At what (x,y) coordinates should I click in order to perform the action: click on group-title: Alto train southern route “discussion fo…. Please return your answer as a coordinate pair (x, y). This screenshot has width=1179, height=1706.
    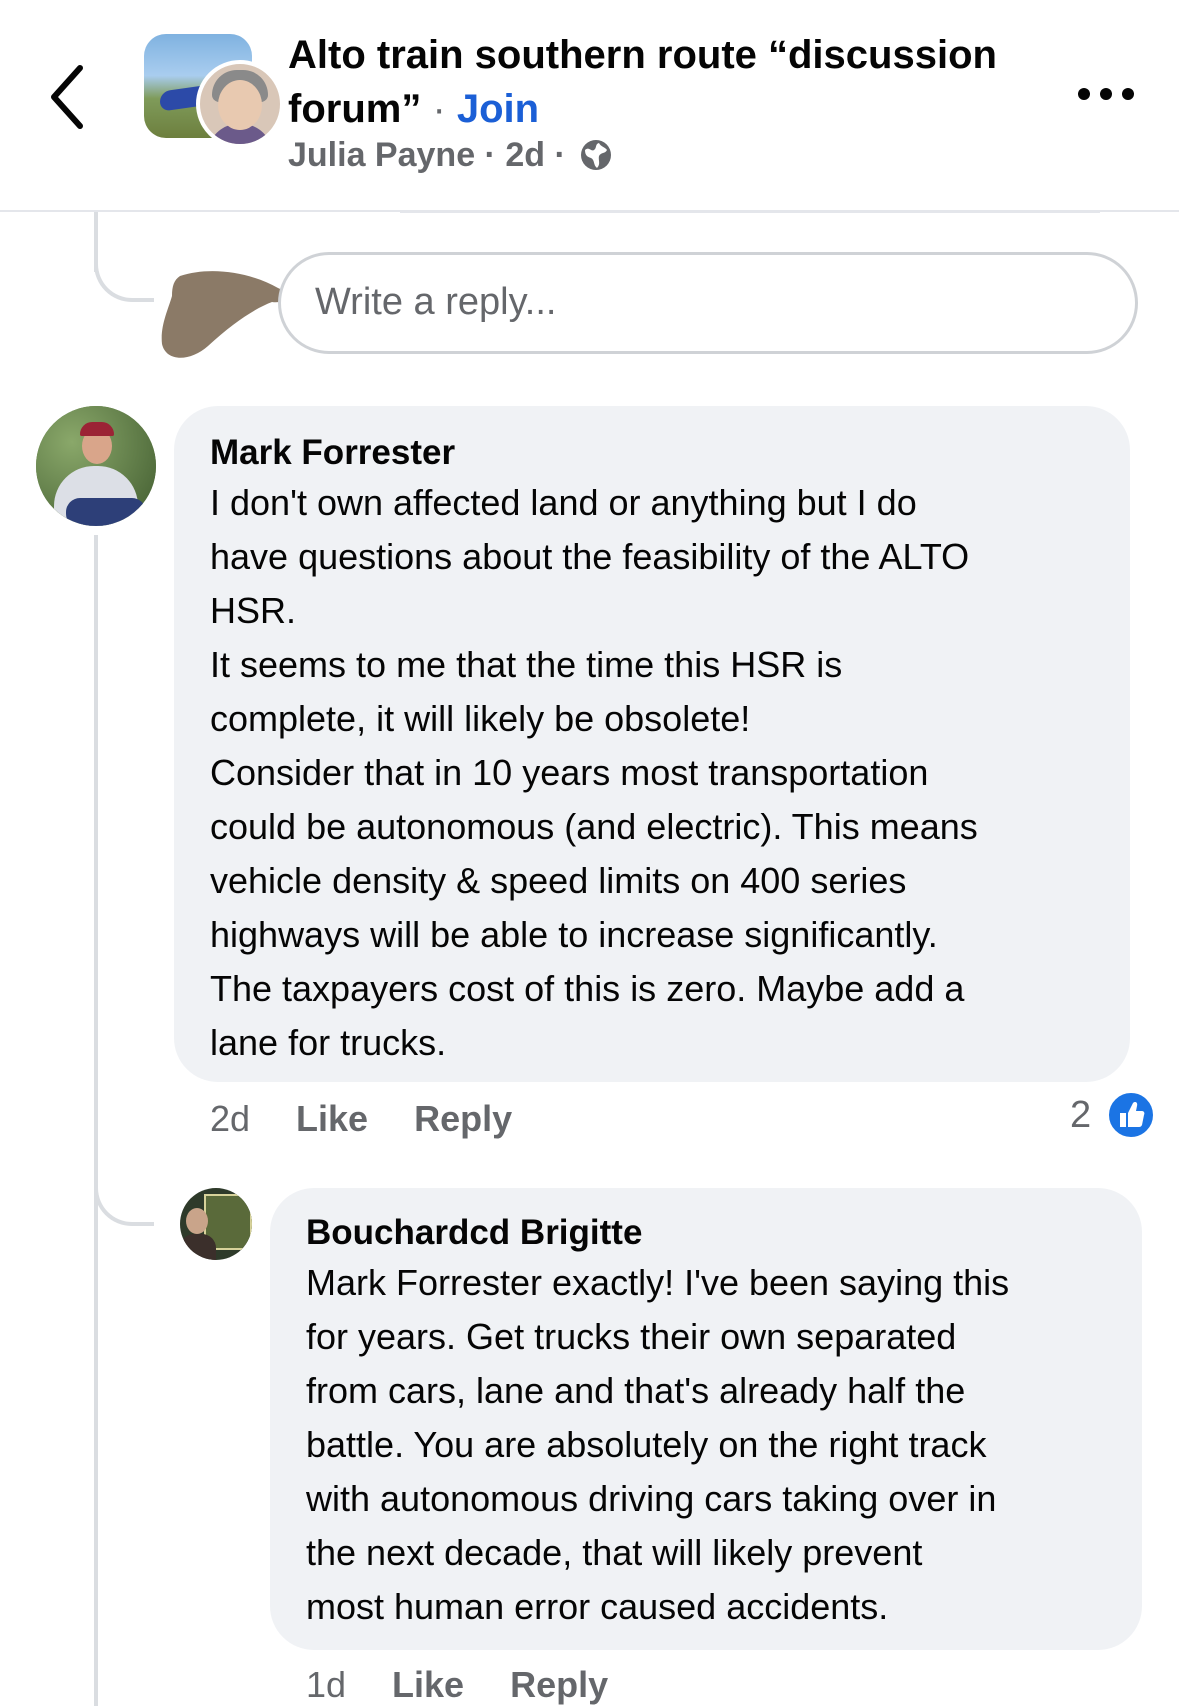
    Looking at the image, I should click on (648, 82).